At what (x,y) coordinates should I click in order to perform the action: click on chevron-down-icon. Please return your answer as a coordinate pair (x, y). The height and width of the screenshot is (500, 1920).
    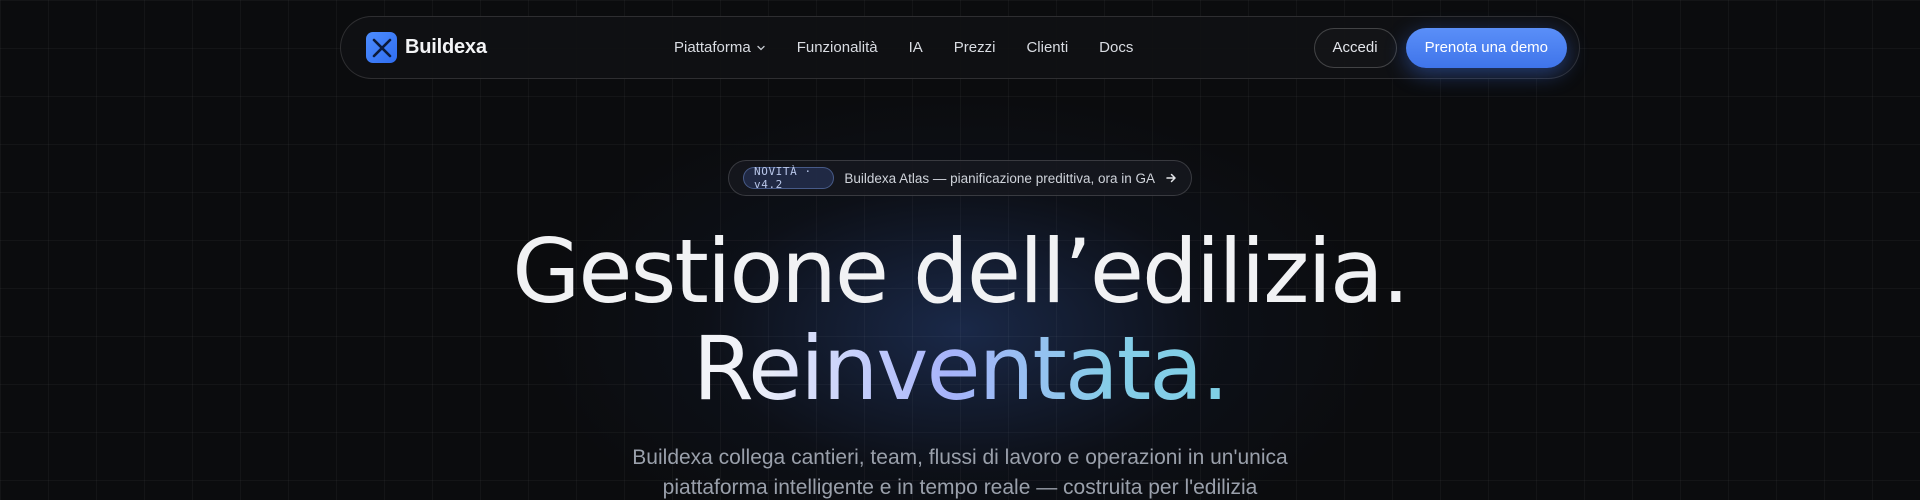
    Looking at the image, I should click on (761, 47).